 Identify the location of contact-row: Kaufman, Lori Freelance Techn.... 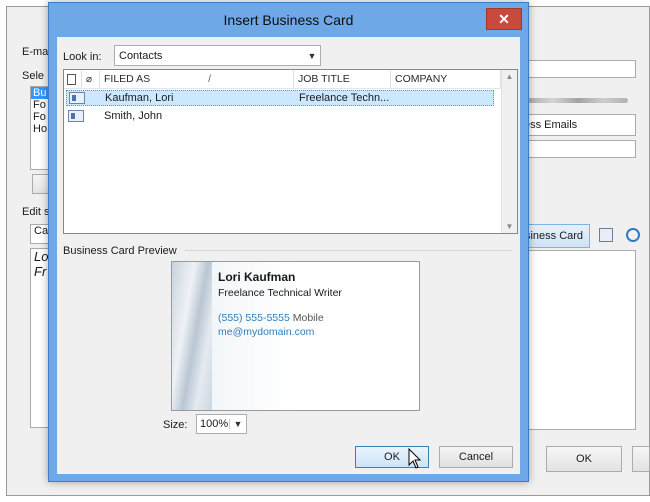
(280, 98).